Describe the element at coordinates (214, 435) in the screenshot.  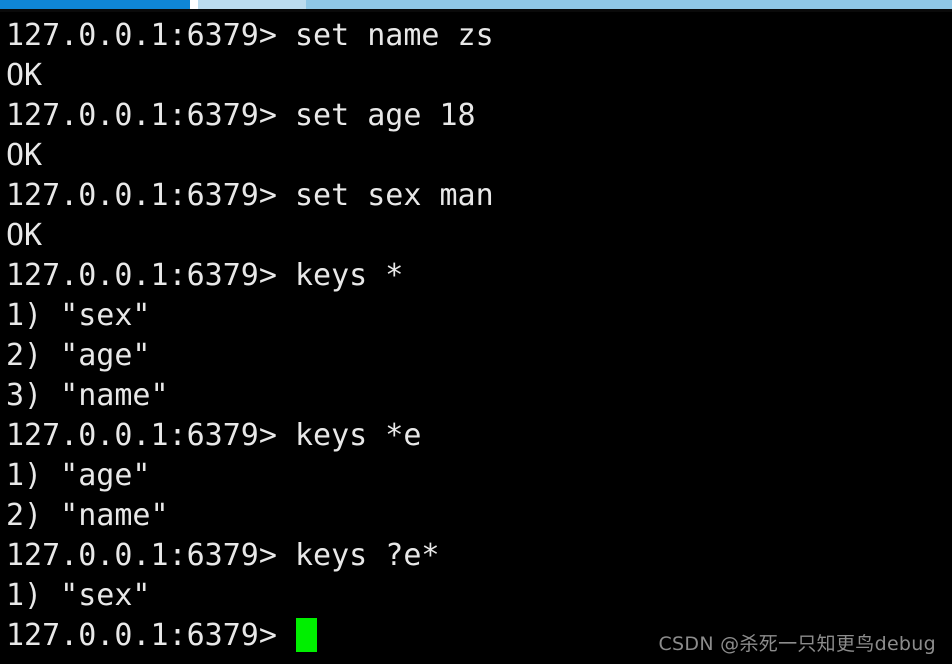
I see `terminal-line: 127.0.0.1:6379> keys *e` at that location.